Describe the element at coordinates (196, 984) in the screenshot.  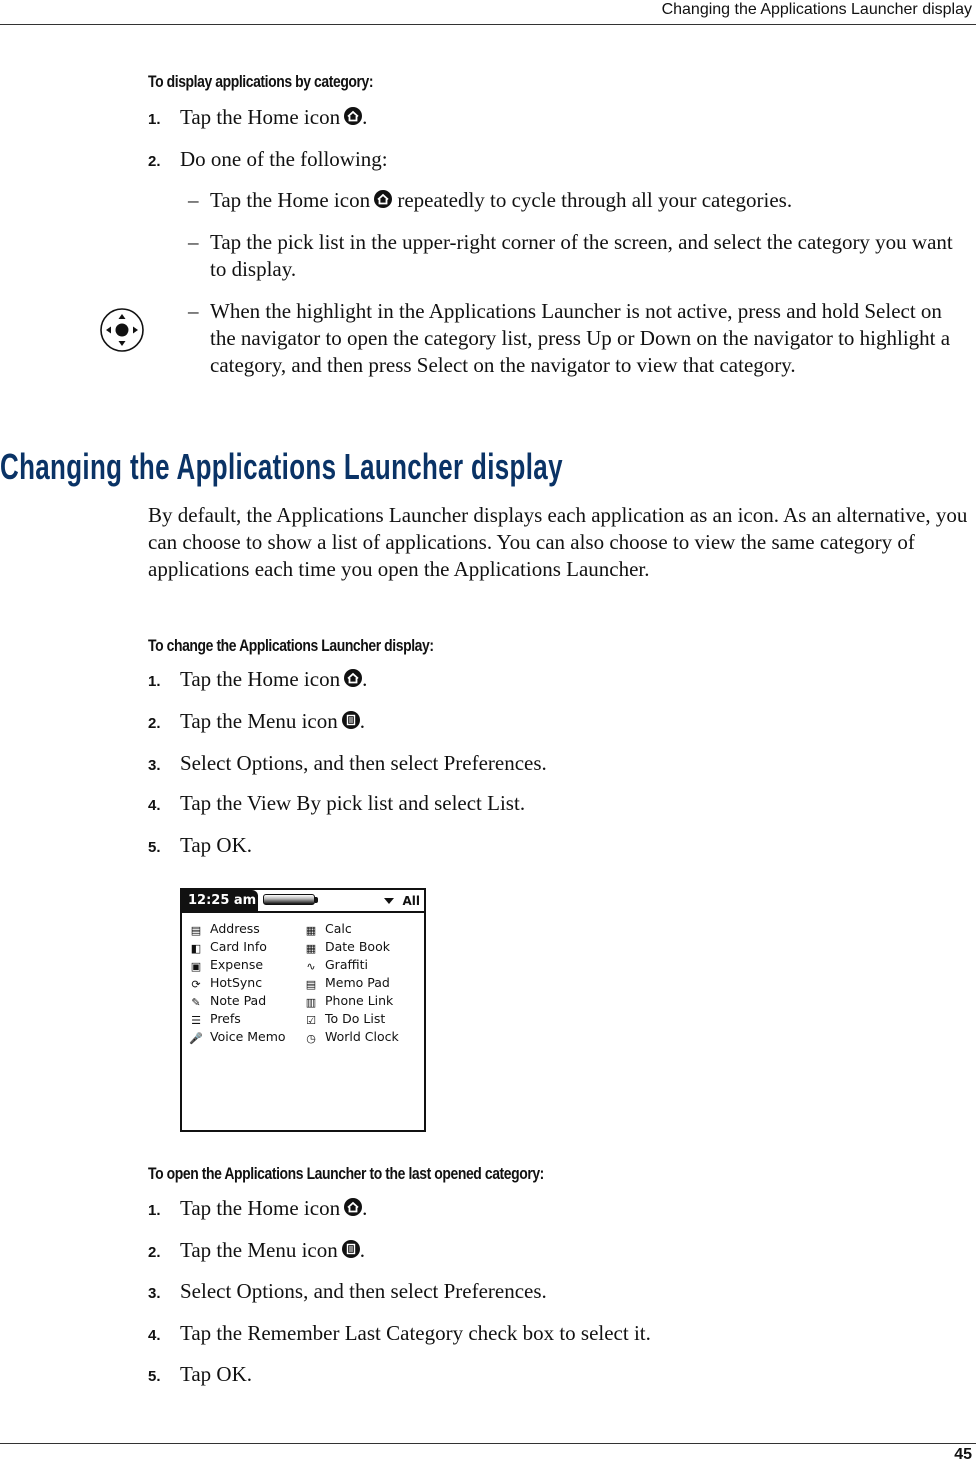
I see `hotsync-icon: ⟳` at that location.